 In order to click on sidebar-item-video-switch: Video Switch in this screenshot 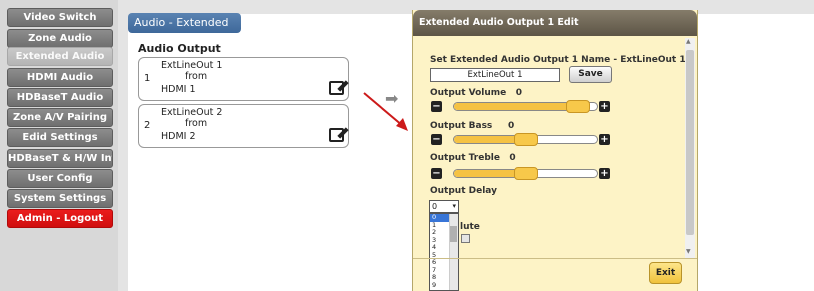, I will do `click(60, 17)`.